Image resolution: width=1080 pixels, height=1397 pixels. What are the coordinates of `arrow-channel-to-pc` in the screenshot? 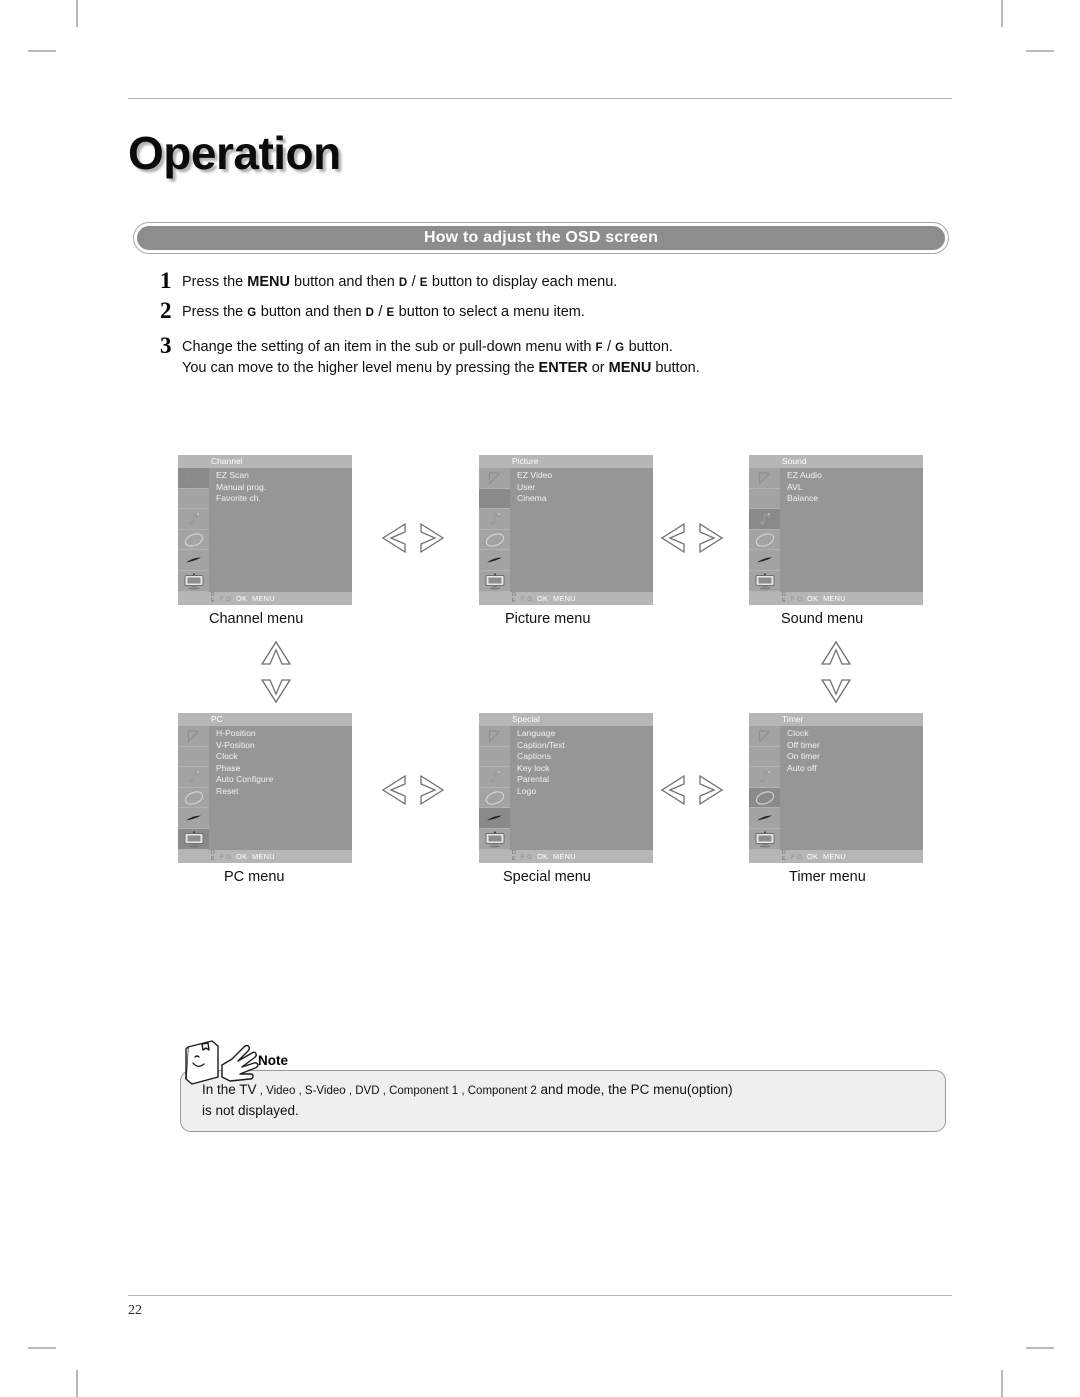 It's located at (277, 672).